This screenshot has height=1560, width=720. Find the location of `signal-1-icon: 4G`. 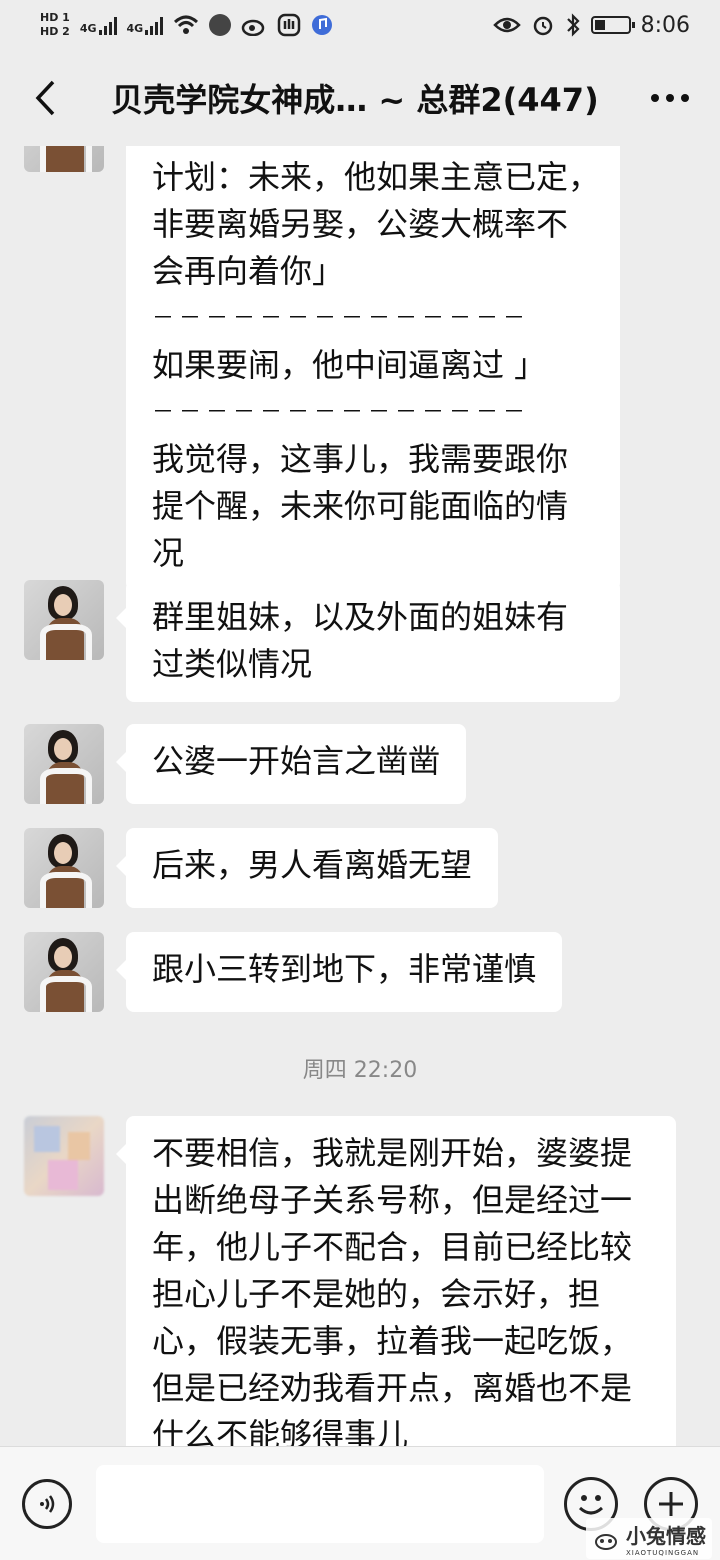

signal-1-icon: 4G is located at coordinates (98, 25).